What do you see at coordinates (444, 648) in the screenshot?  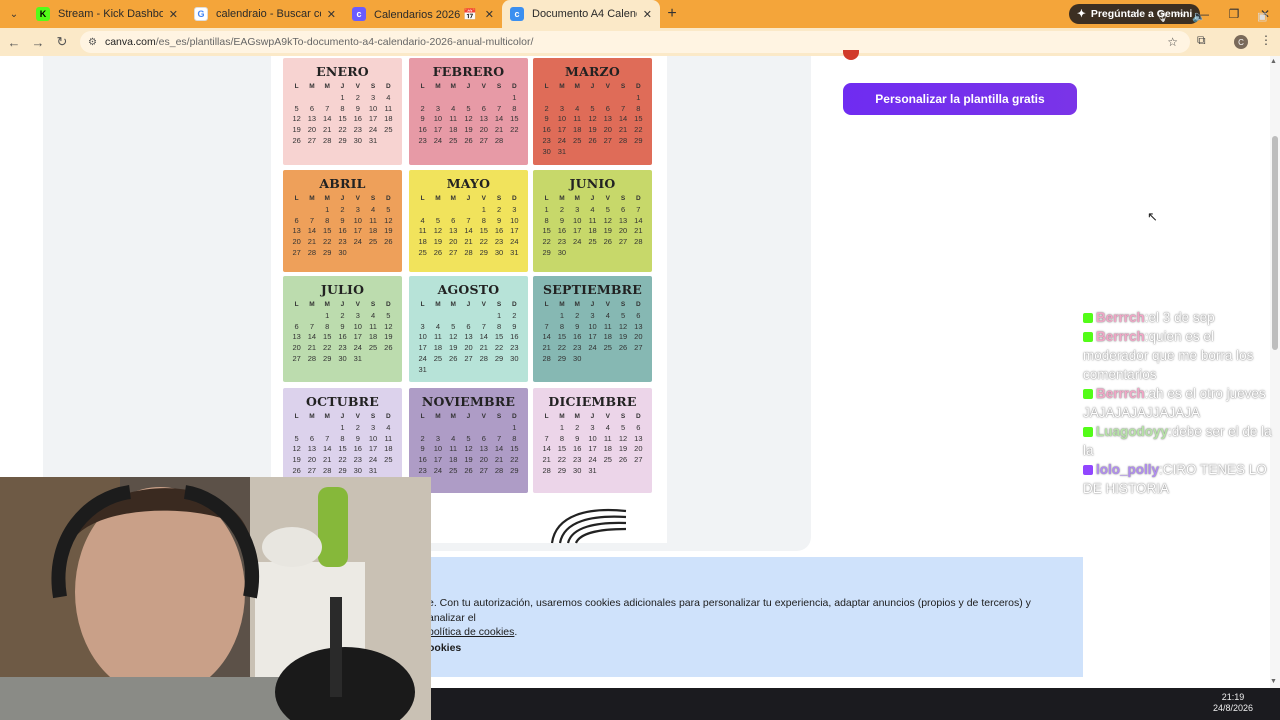 I see `cookie-settings-button: ookies` at bounding box center [444, 648].